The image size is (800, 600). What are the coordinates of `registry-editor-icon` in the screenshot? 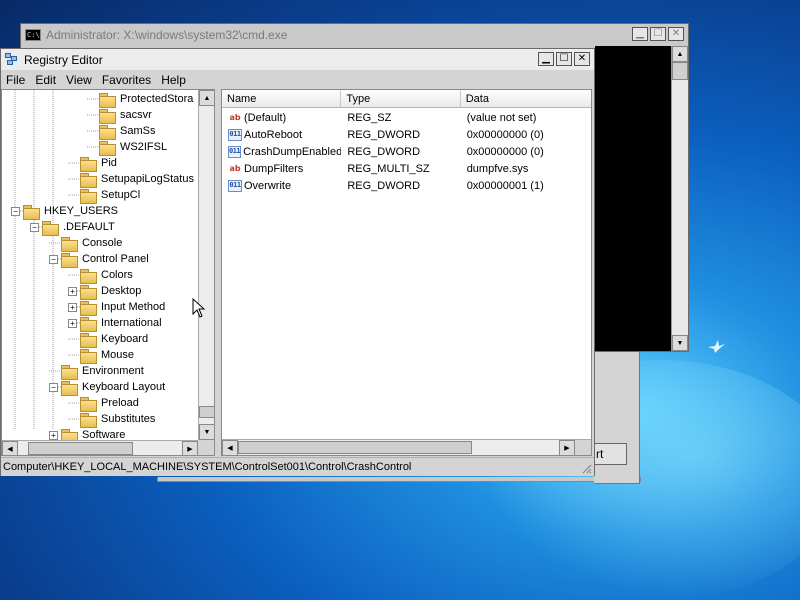 It's located at (12, 59).